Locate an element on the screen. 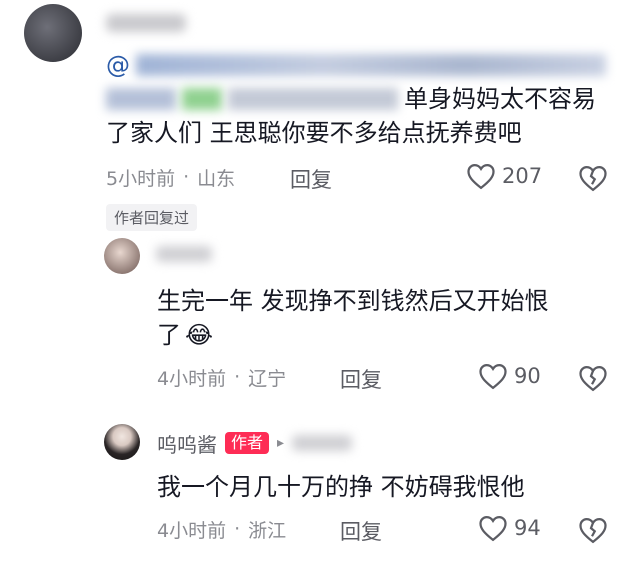 The image size is (640, 571). like-button: 94 is located at coordinates (509, 528).